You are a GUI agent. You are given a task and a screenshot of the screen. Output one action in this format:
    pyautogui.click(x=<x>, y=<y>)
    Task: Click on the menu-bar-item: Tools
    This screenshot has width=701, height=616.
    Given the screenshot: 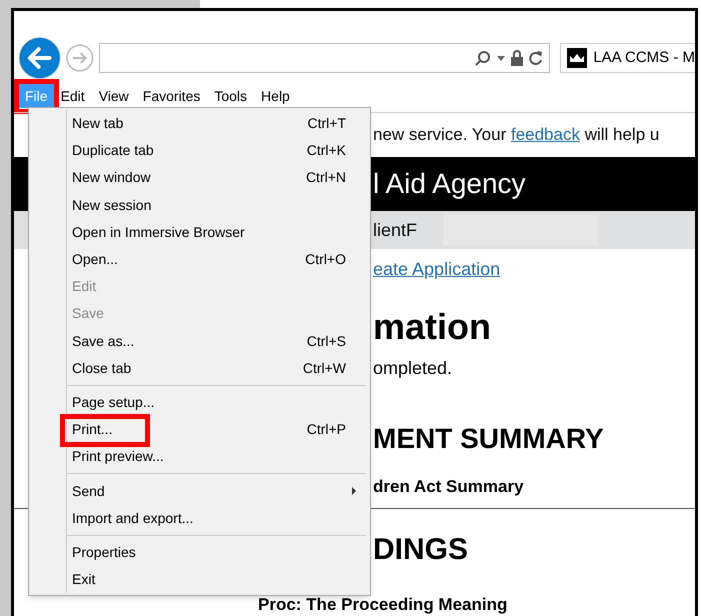 What is the action you would take?
    pyautogui.click(x=230, y=96)
    